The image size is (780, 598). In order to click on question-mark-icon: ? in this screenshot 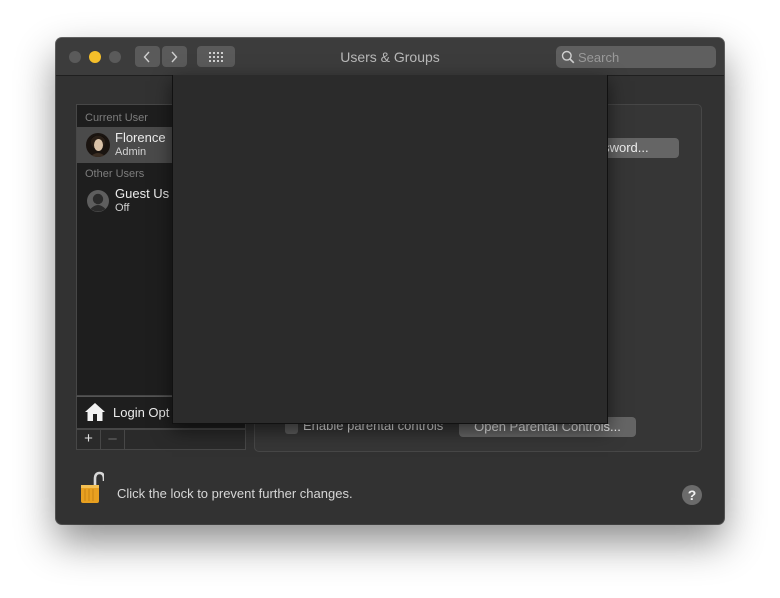, I will do `click(692, 495)`.